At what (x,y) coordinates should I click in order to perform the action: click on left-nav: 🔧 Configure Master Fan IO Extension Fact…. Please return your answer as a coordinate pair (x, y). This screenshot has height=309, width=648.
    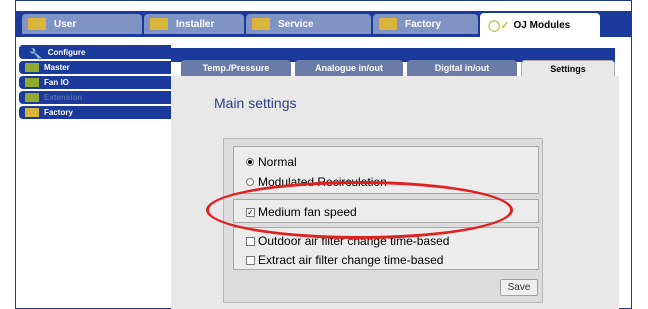
    Looking at the image, I should click on (95, 83).